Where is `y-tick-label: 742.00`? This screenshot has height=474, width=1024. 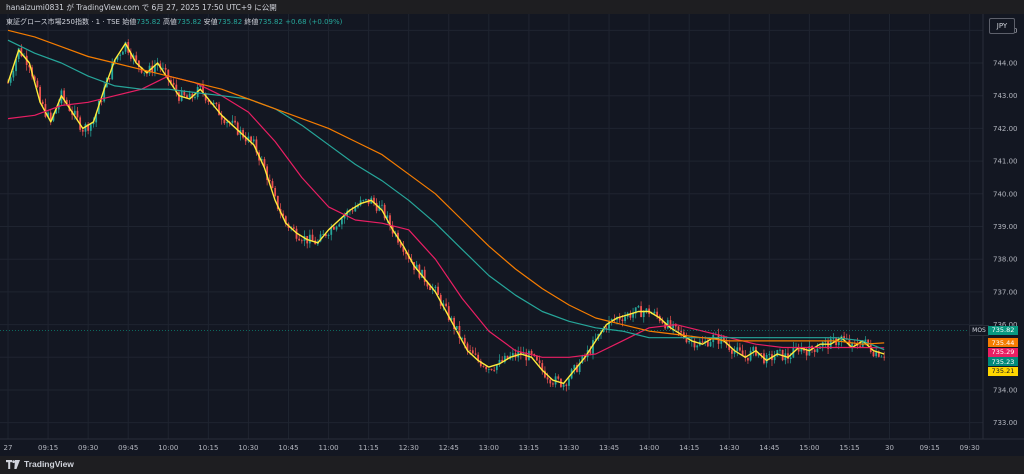 y-tick-label: 742.00 is located at coordinates (1005, 129).